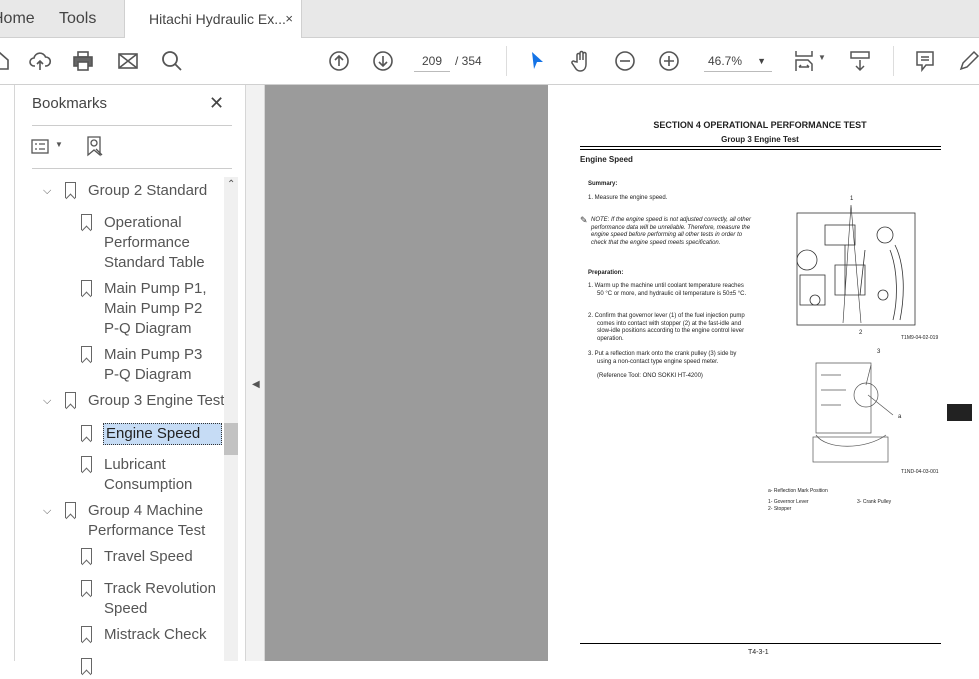 The image size is (979, 679). Describe the element at coordinates (489, 19) in the screenshot. I see `tab-bar: Home Tools Hitachi Hydraulic Ex...×` at that location.